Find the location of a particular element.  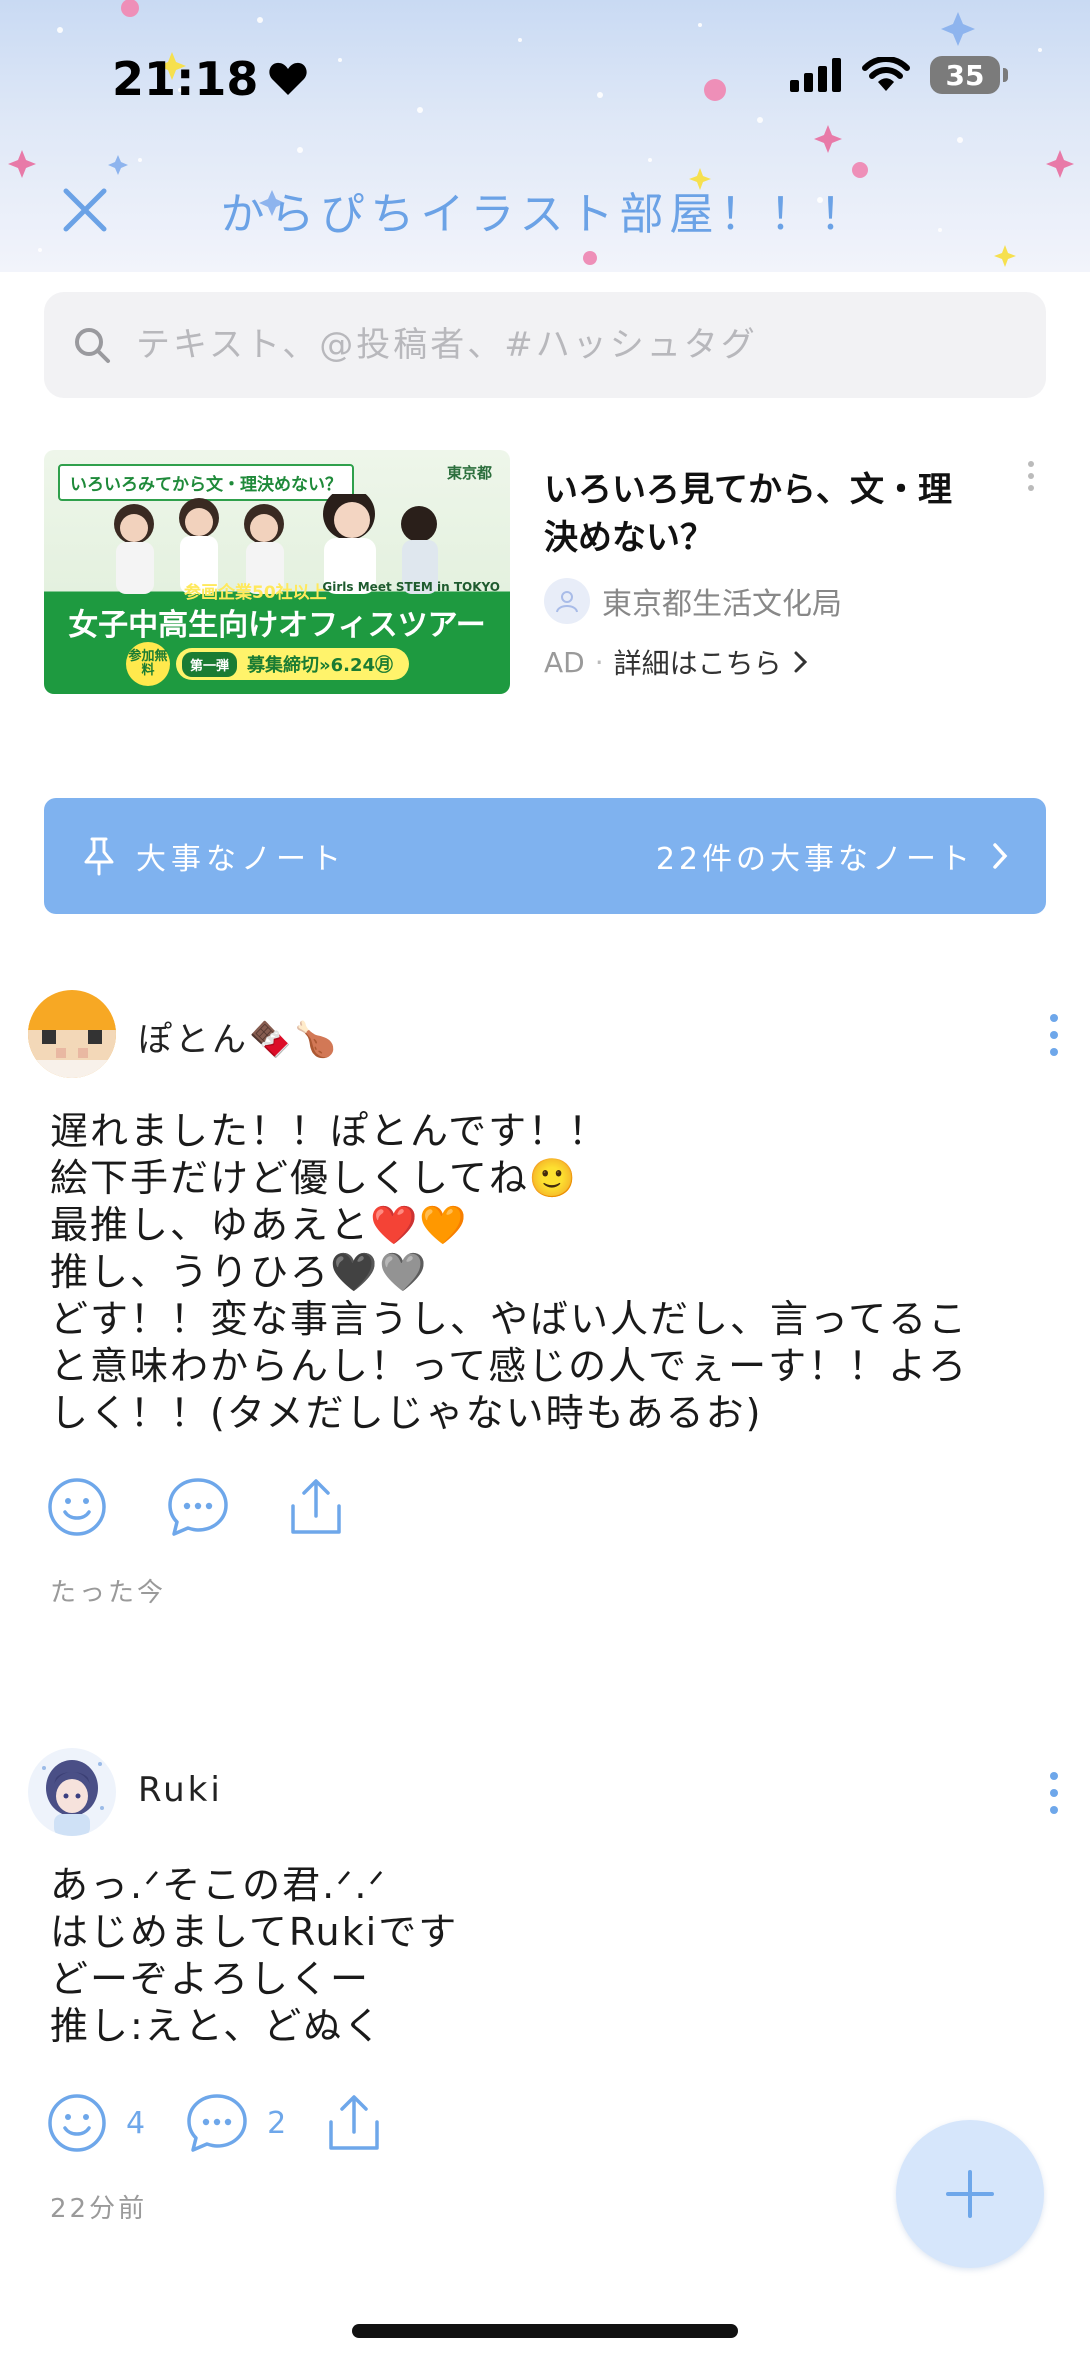

post-author: ぽとん🍫🍗 is located at coordinates (239, 1036).